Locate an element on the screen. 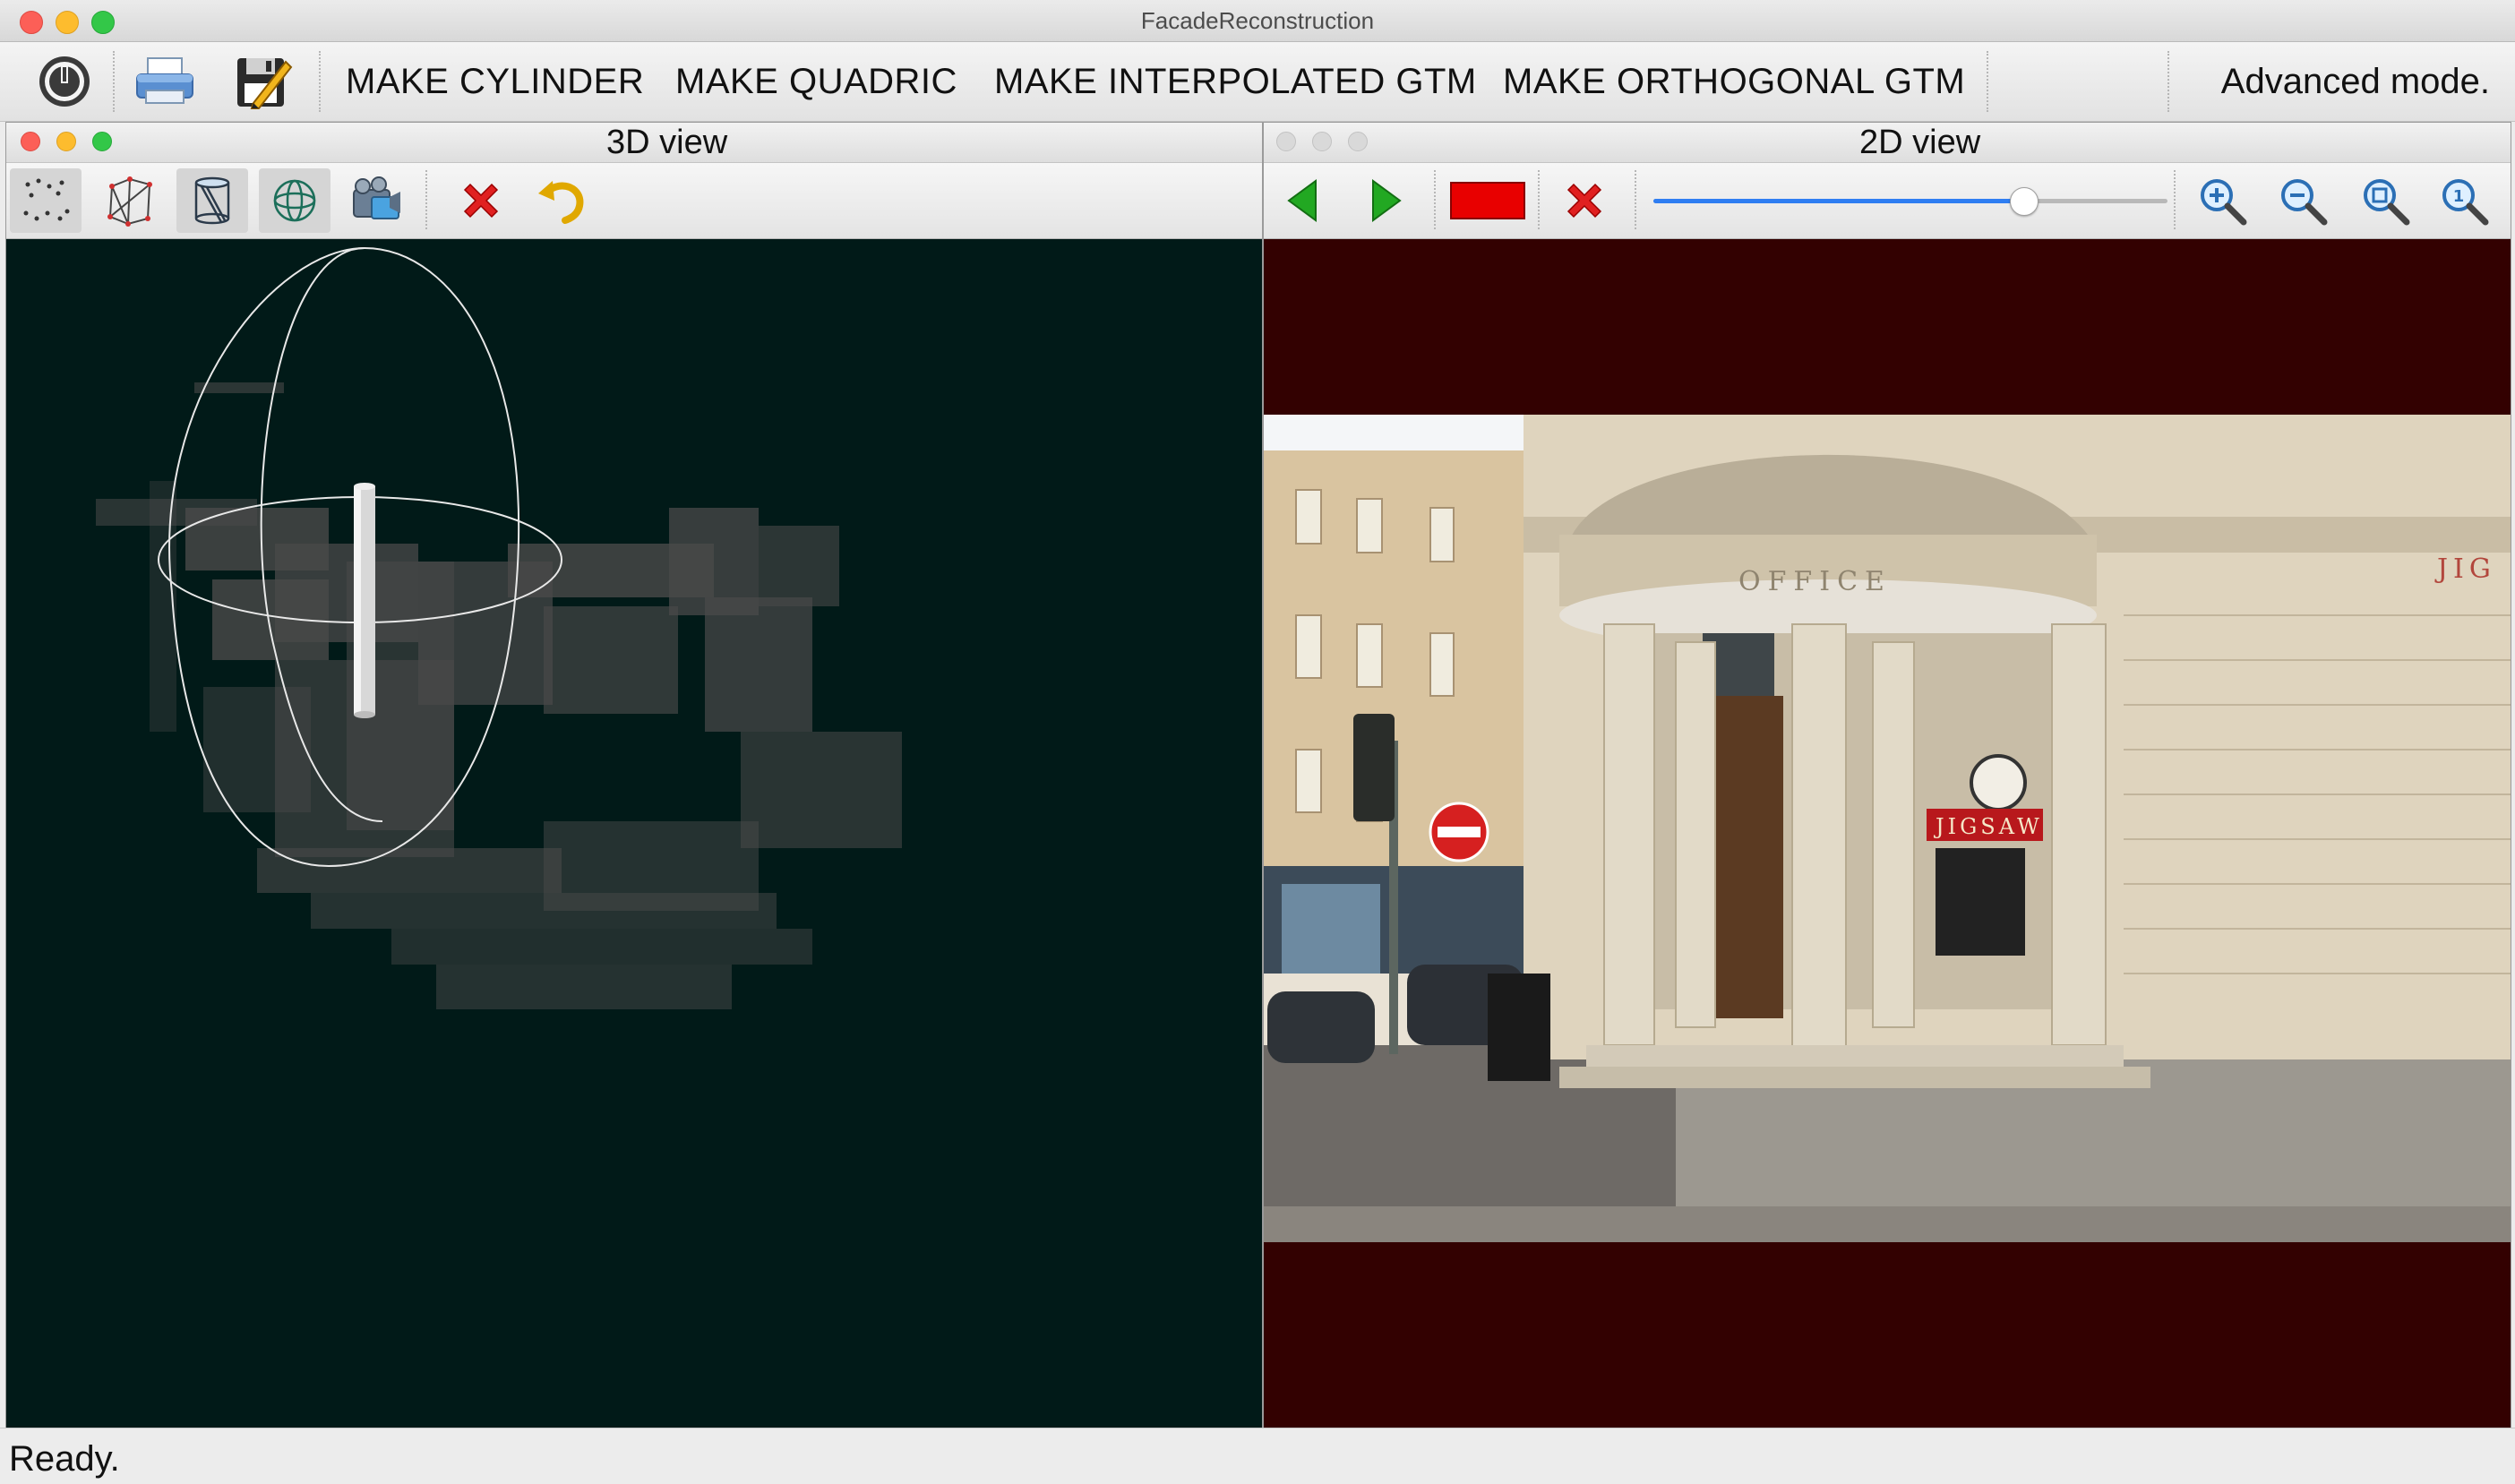  printer-icon is located at coordinates (165, 81).